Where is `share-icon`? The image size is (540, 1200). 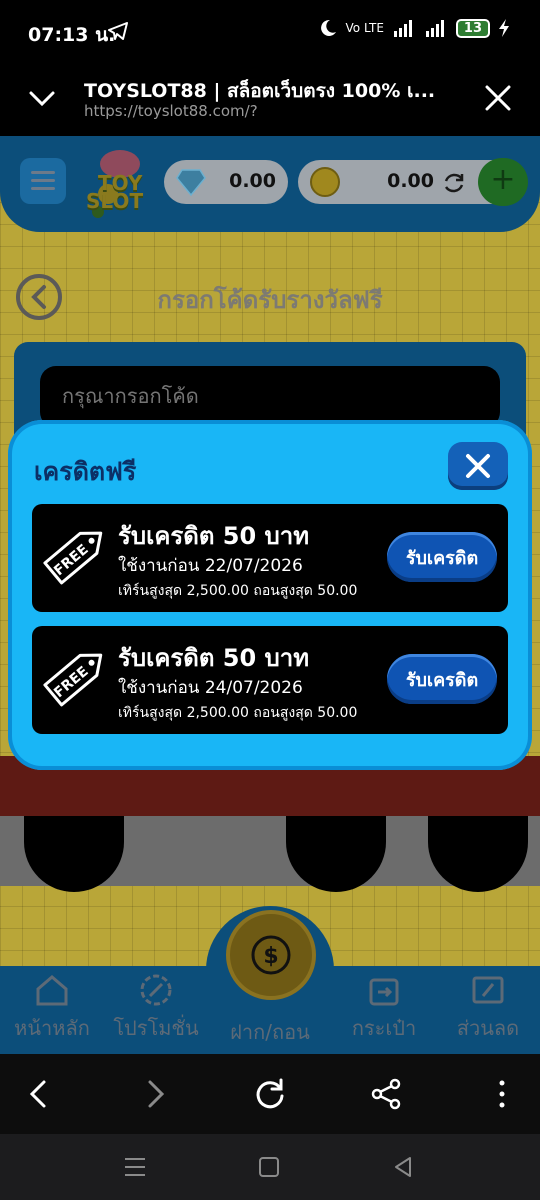 share-icon is located at coordinates (386, 1094).